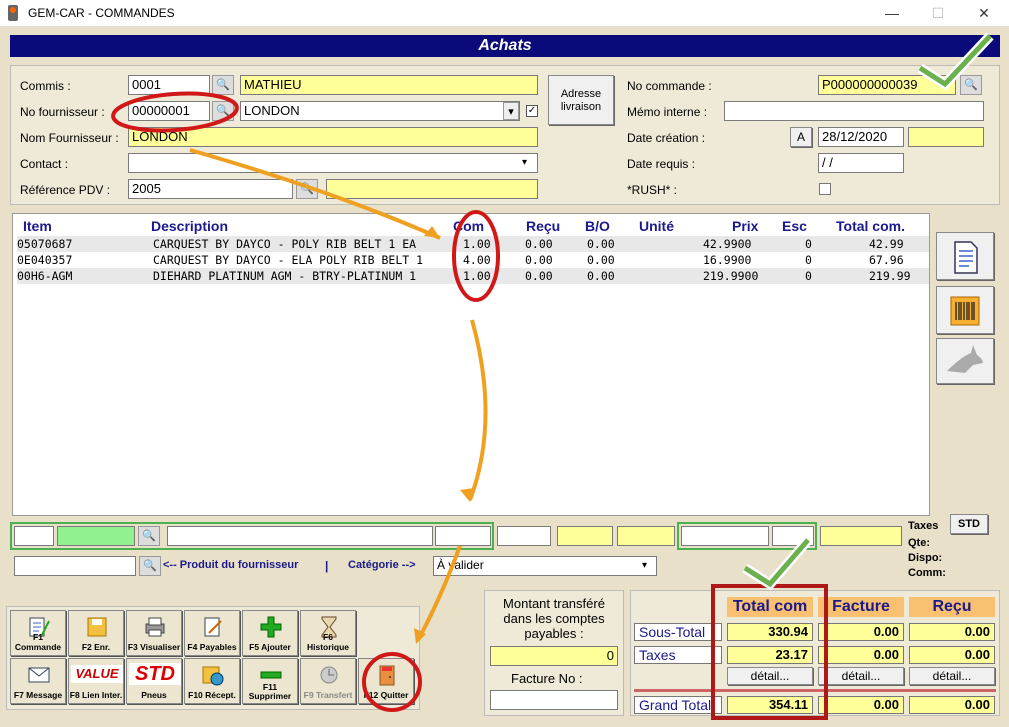 This screenshot has width=1009, height=727. I want to click on fournisseur-label: No fournisseur :, so click(62, 112).